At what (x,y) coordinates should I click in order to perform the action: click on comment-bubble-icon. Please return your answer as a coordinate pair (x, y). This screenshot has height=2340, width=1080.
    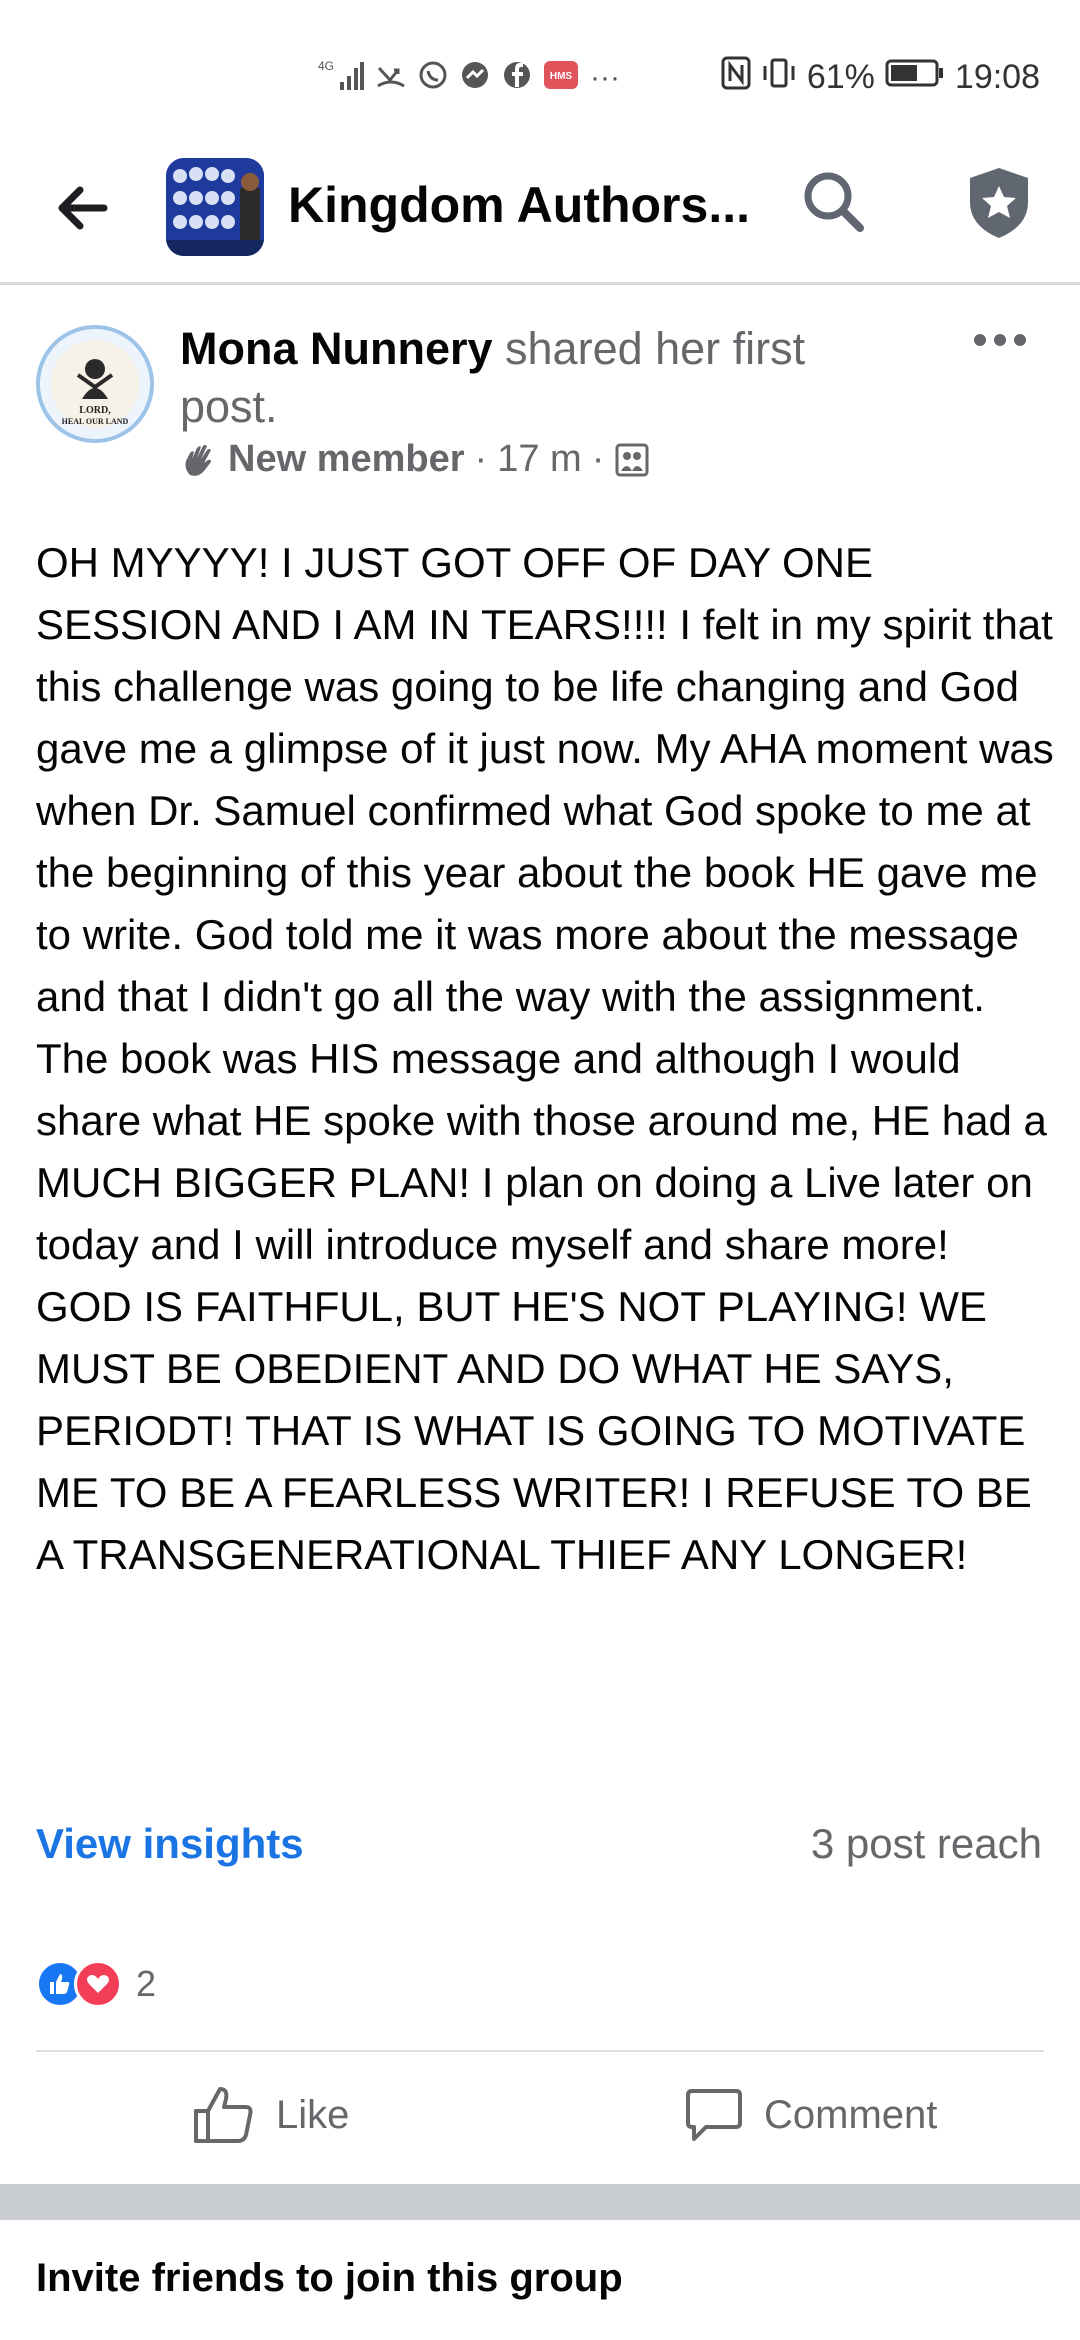
    Looking at the image, I should click on (714, 2115).